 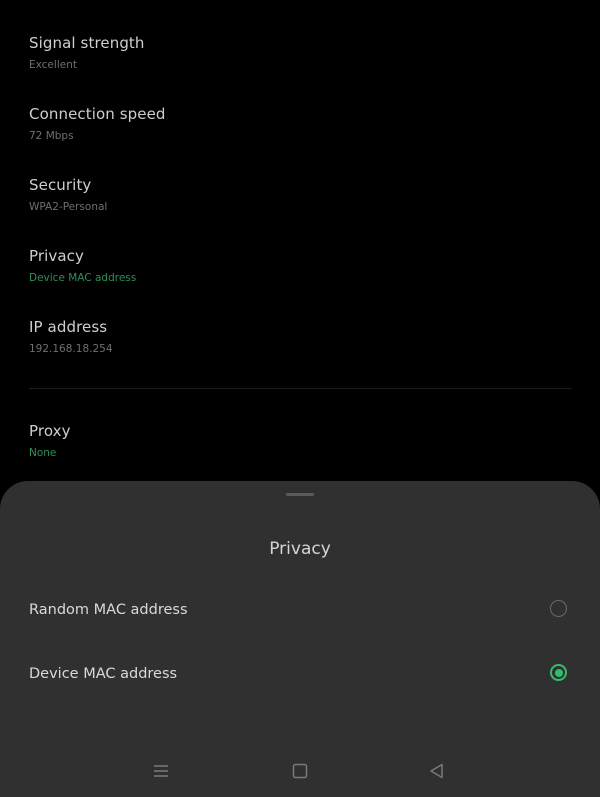 I want to click on sheet-drag-handle, so click(x=300, y=494).